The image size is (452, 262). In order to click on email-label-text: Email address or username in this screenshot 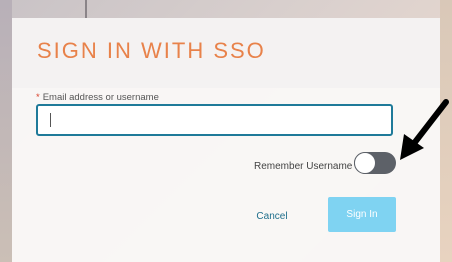, I will do `click(100, 97)`.